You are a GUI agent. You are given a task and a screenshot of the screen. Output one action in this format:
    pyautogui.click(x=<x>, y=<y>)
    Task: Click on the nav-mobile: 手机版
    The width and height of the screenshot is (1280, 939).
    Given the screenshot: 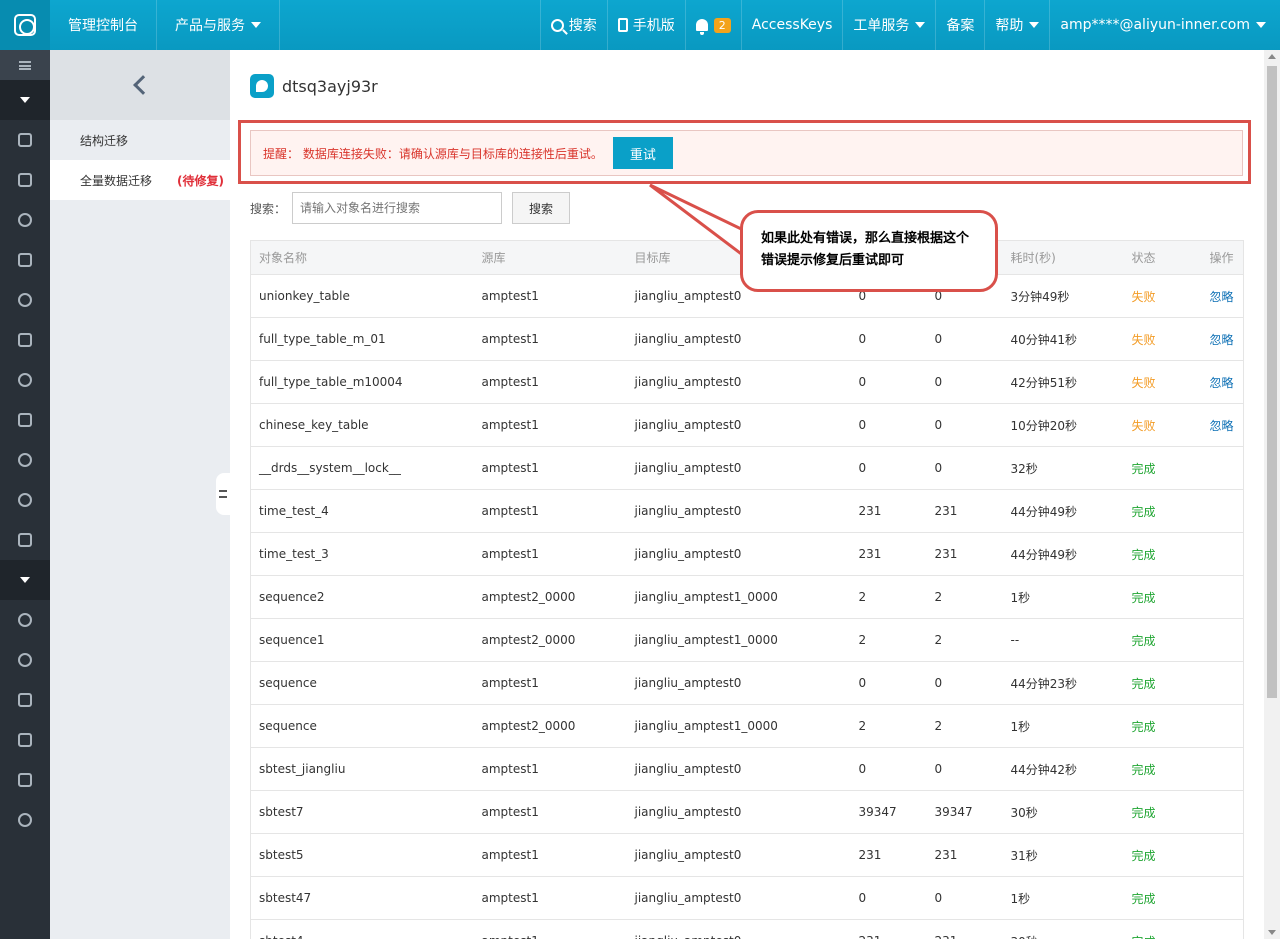 What is the action you would take?
    pyautogui.click(x=645, y=25)
    